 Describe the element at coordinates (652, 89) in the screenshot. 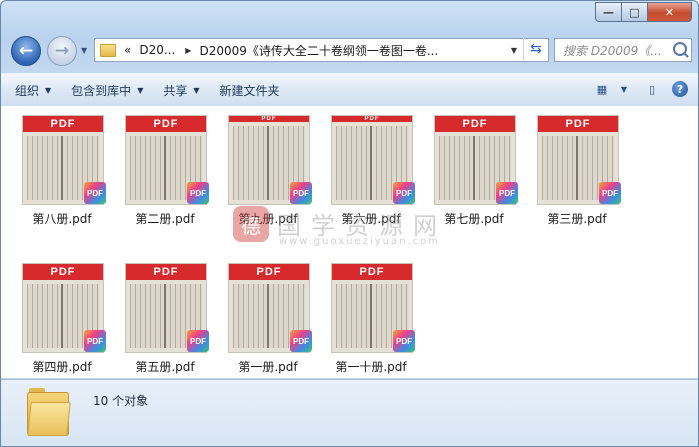

I see `preview-pane-icon: ▯` at that location.